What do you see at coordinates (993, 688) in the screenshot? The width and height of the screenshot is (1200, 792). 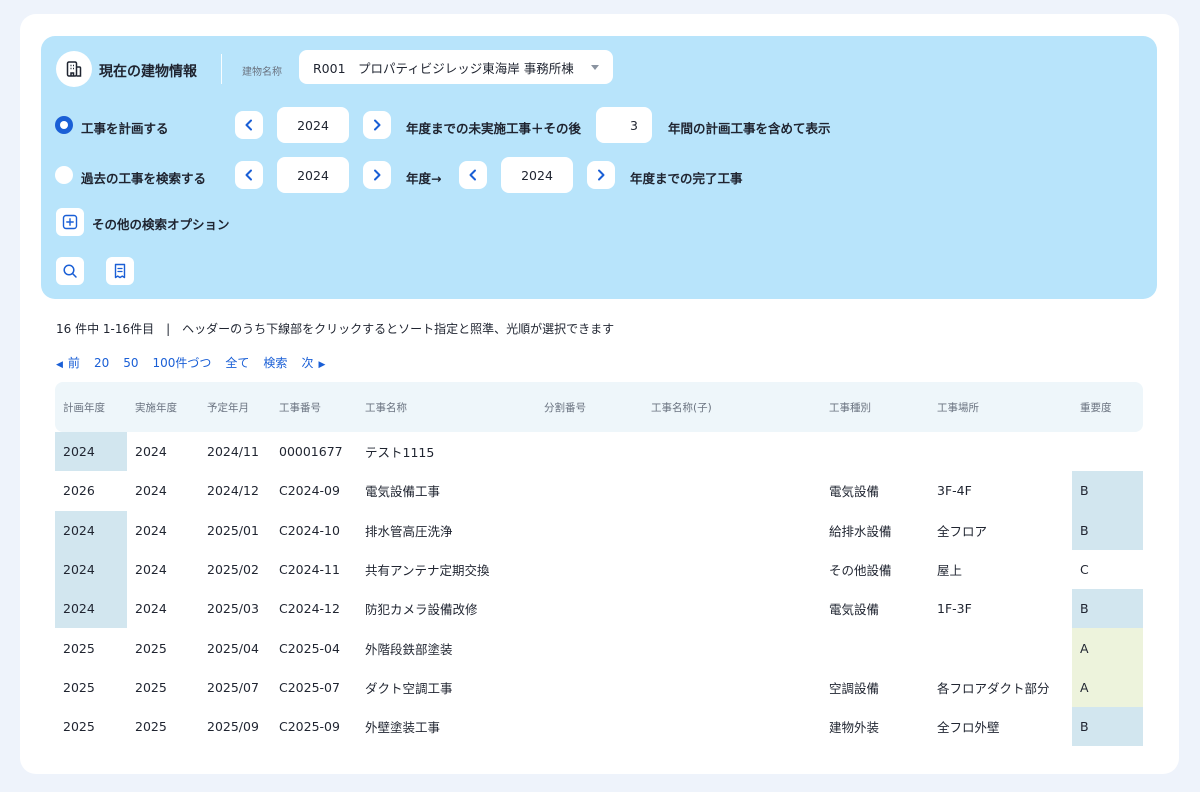 I see `cell-work-location: 各フロアダクト部分` at bounding box center [993, 688].